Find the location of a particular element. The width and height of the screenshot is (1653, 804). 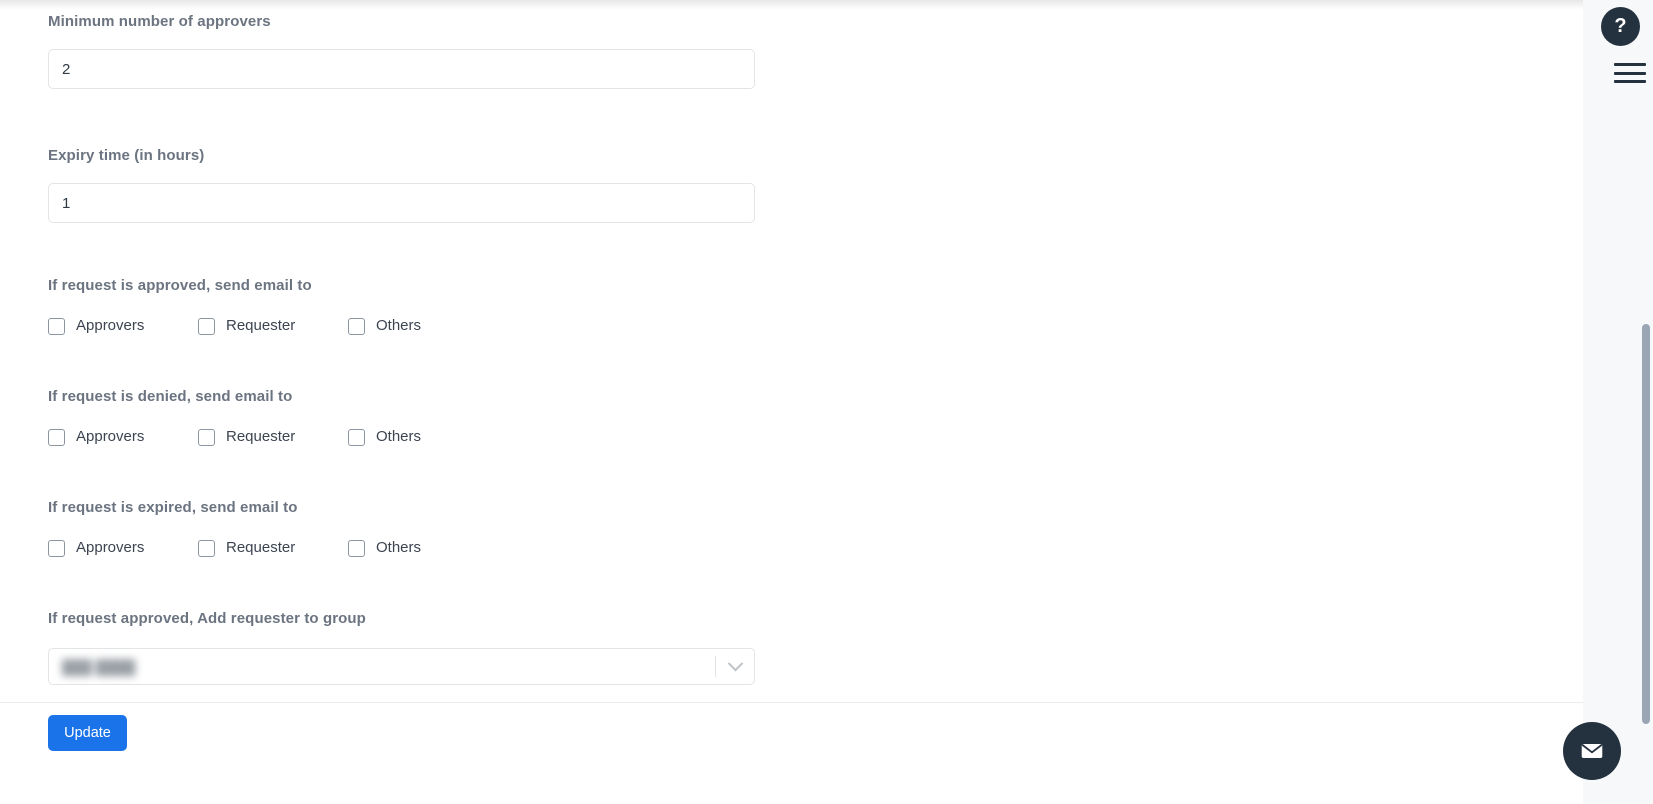

checkbox-expired-approvers: Approvers is located at coordinates (123, 548).